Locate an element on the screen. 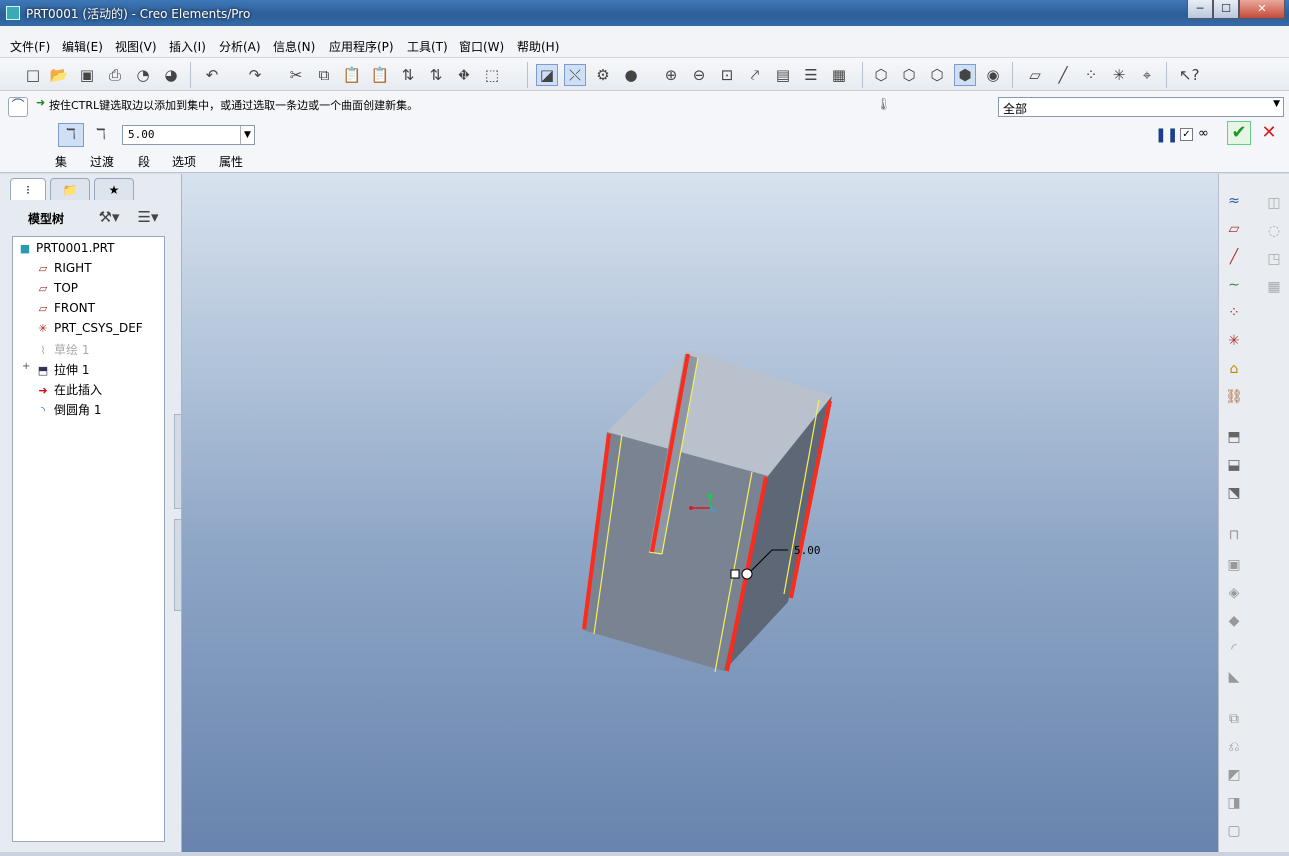 The height and width of the screenshot is (856, 1289). tree-item: ▱ RIGHT is located at coordinates (63, 270).